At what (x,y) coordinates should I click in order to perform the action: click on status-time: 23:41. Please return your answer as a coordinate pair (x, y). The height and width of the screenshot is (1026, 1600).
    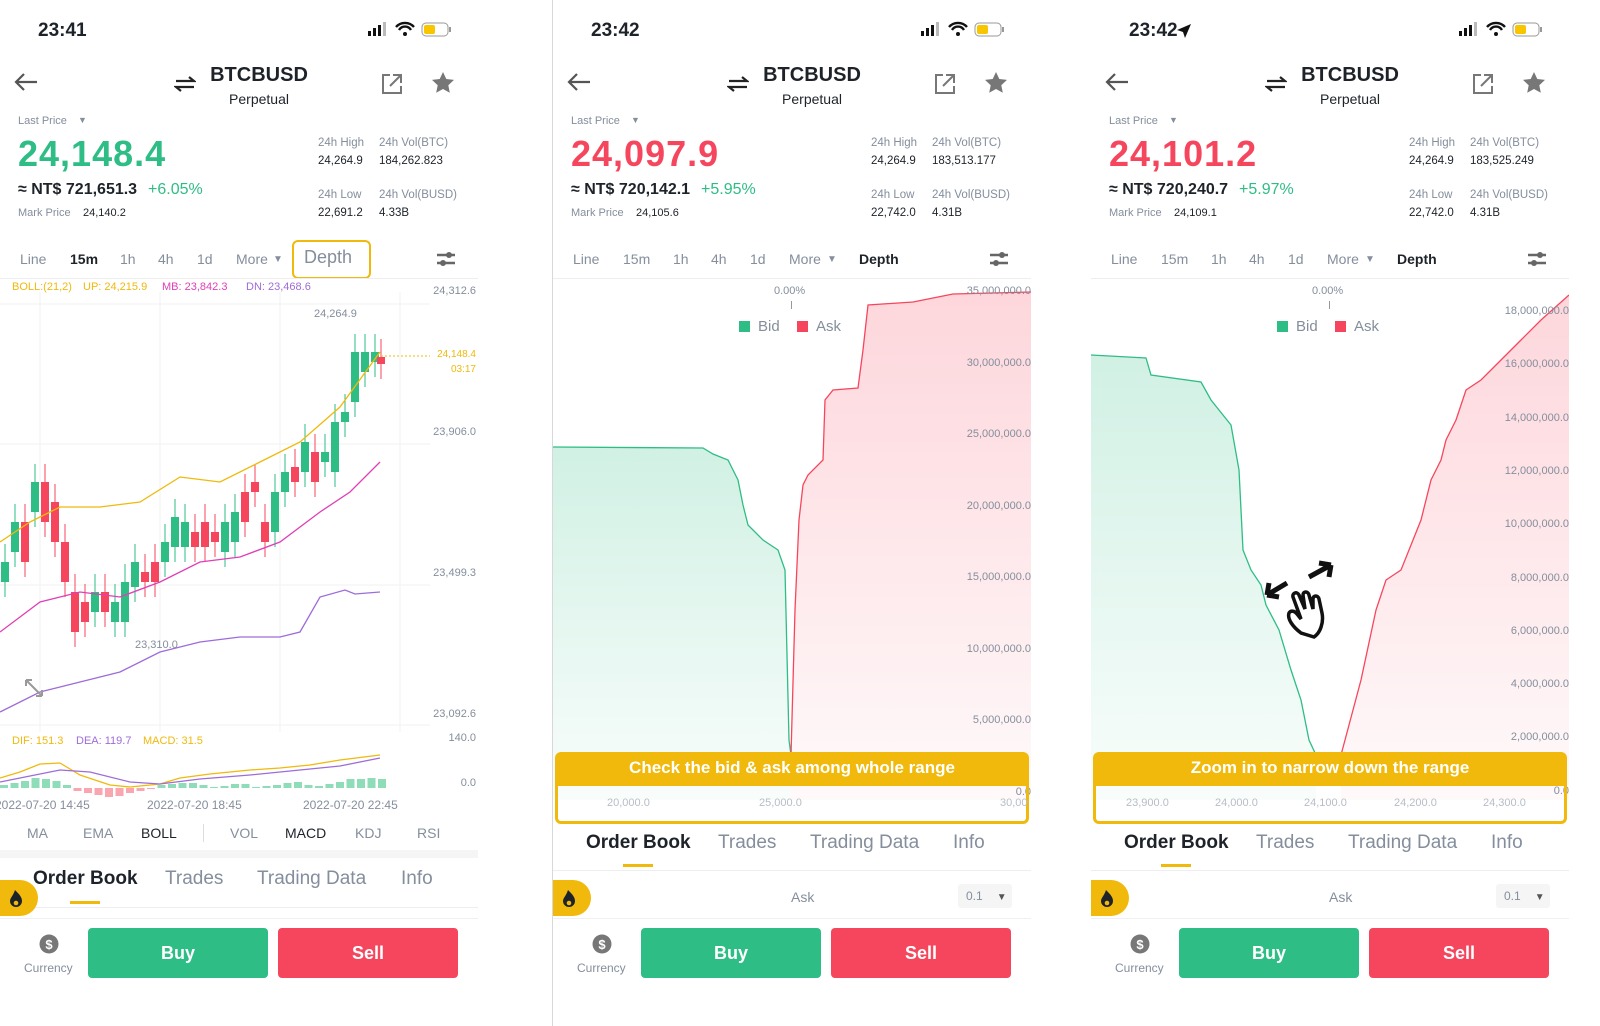
    Looking at the image, I should click on (62, 30).